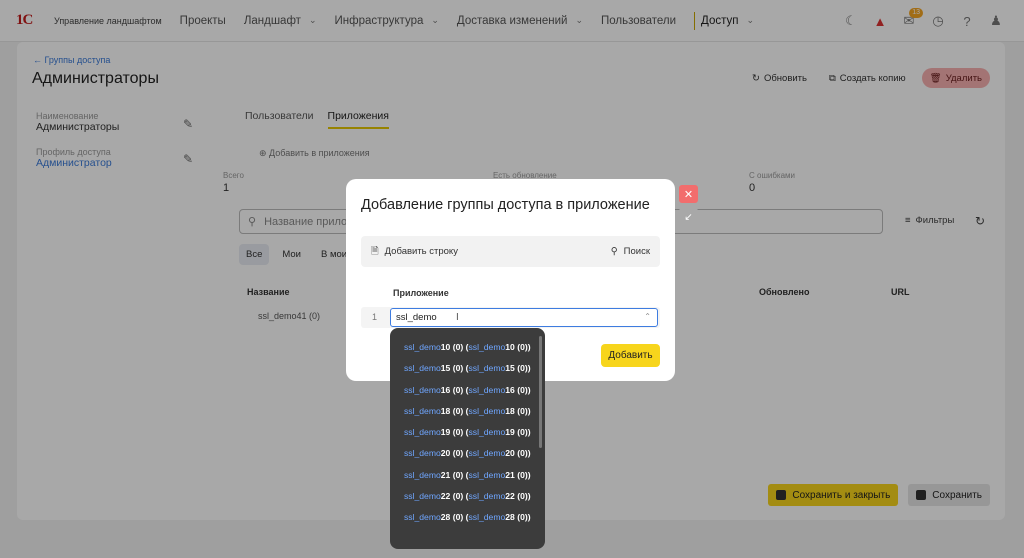  What do you see at coordinates (518, 368) in the screenshot?
I see `option-num: 15 (0))` at bounding box center [518, 368].